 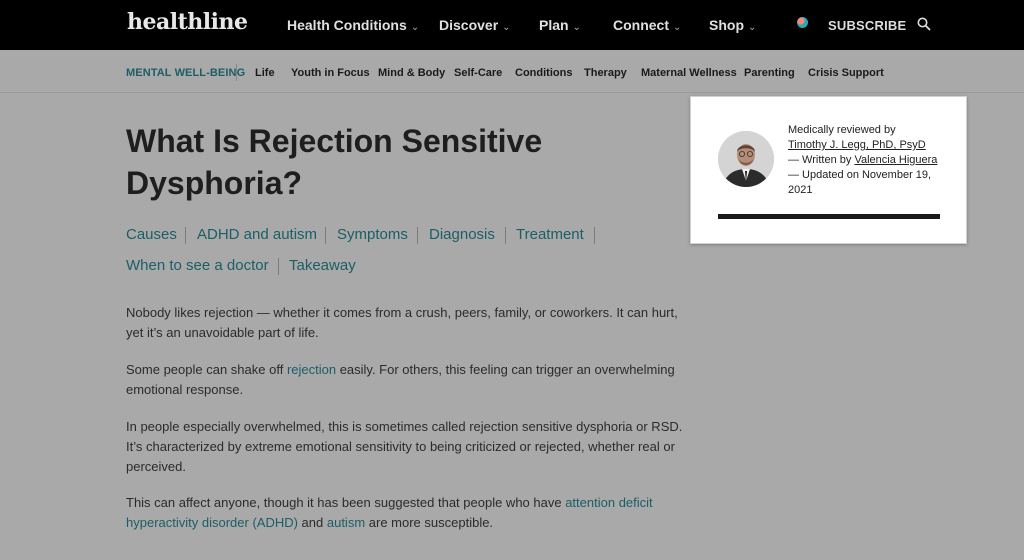 What do you see at coordinates (346, 522) in the screenshot?
I see `autism-link: autism` at bounding box center [346, 522].